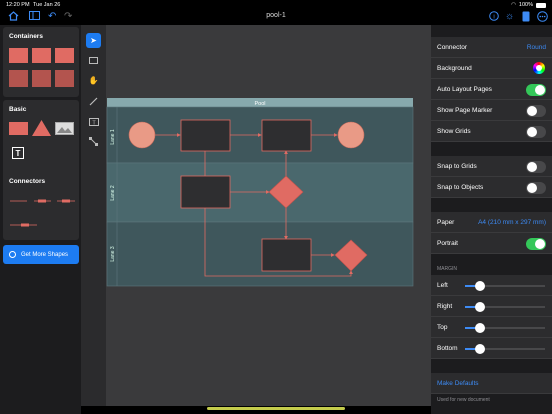 The height and width of the screenshot is (414, 552). Describe the element at coordinates (536, 111) in the screenshot. I see `page-marker-toggle` at that location.